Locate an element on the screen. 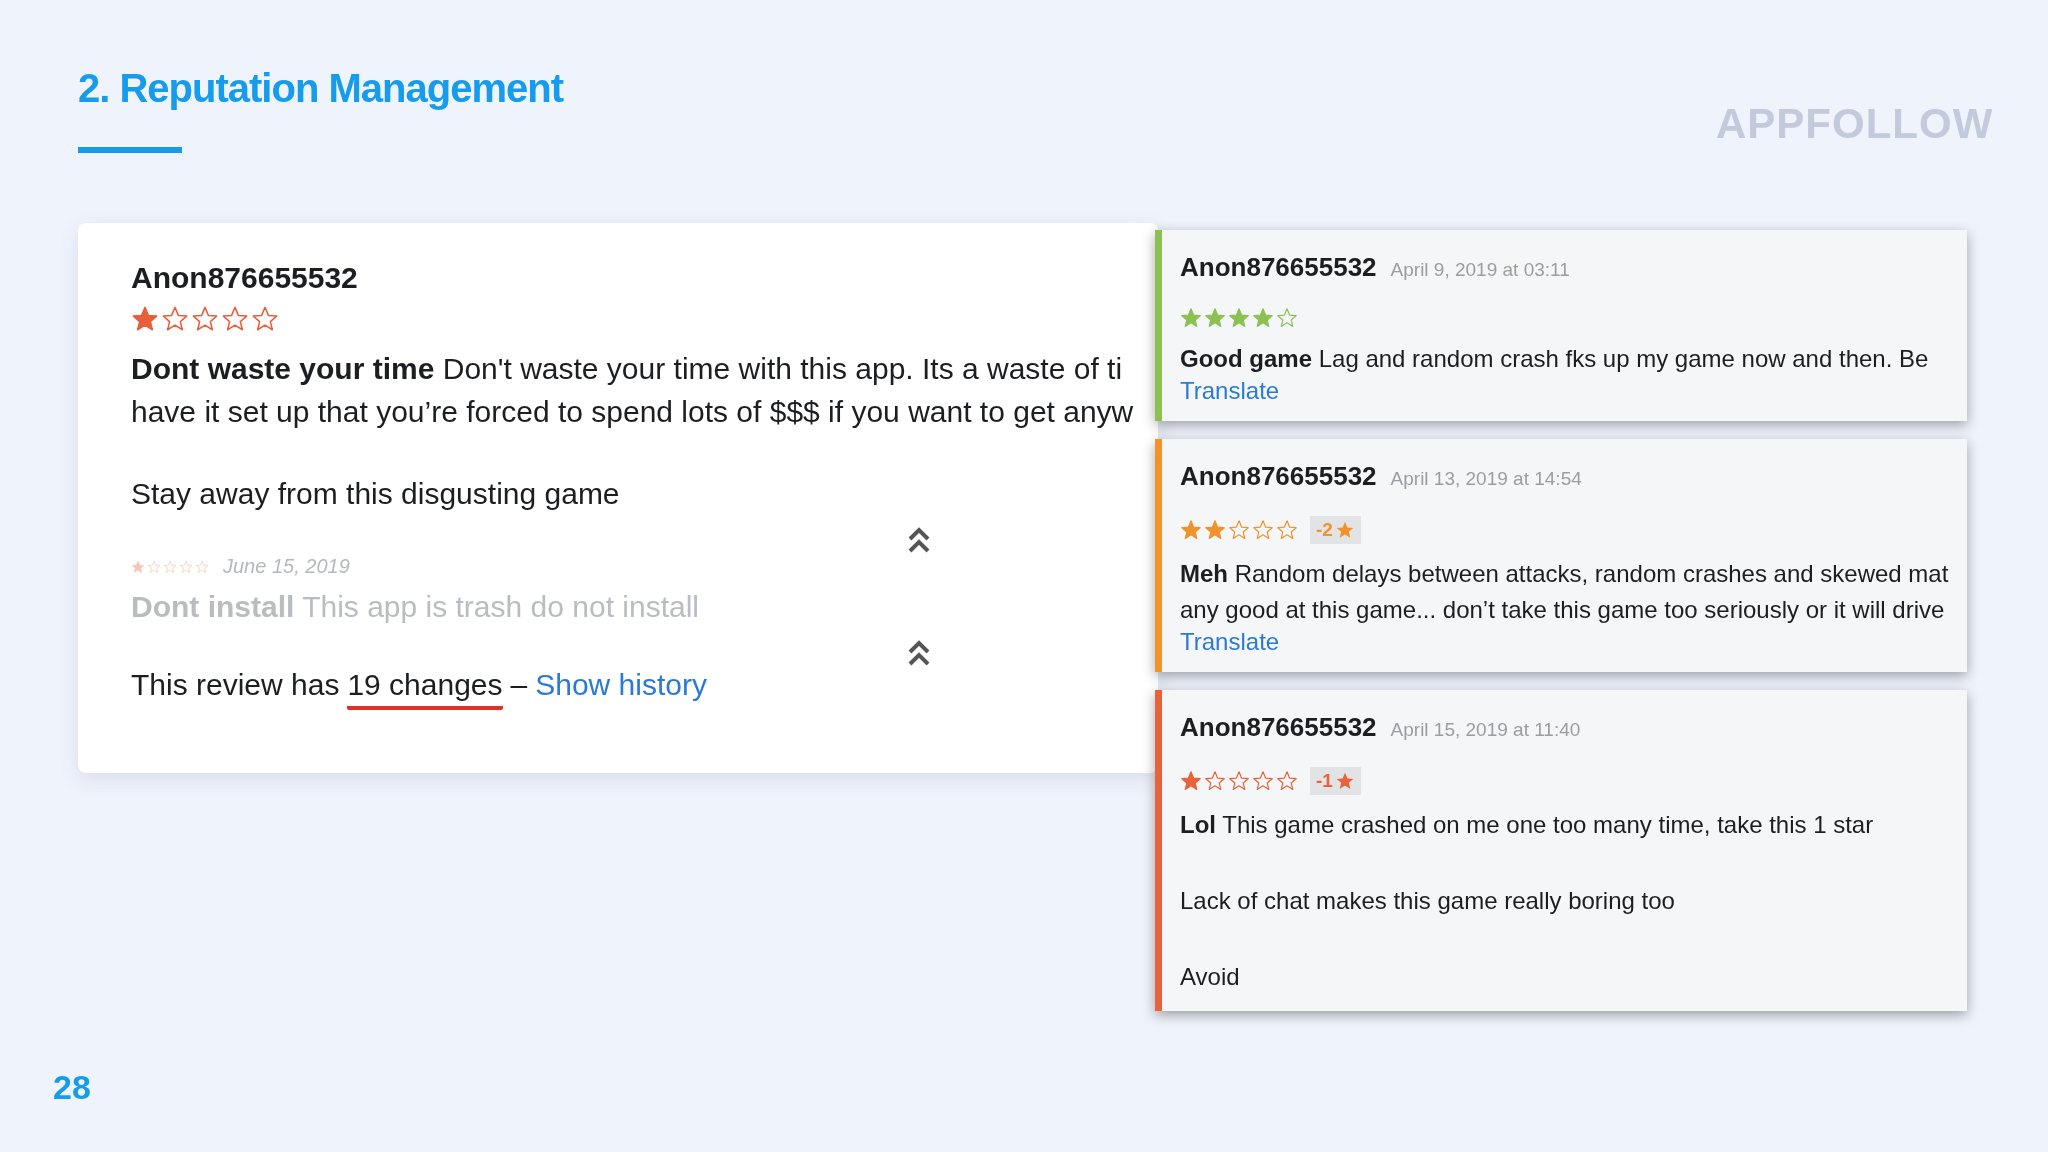 Image resolution: width=2048 pixels, height=1152 pixels. rating-change-badge: -1 is located at coordinates (1335, 781).